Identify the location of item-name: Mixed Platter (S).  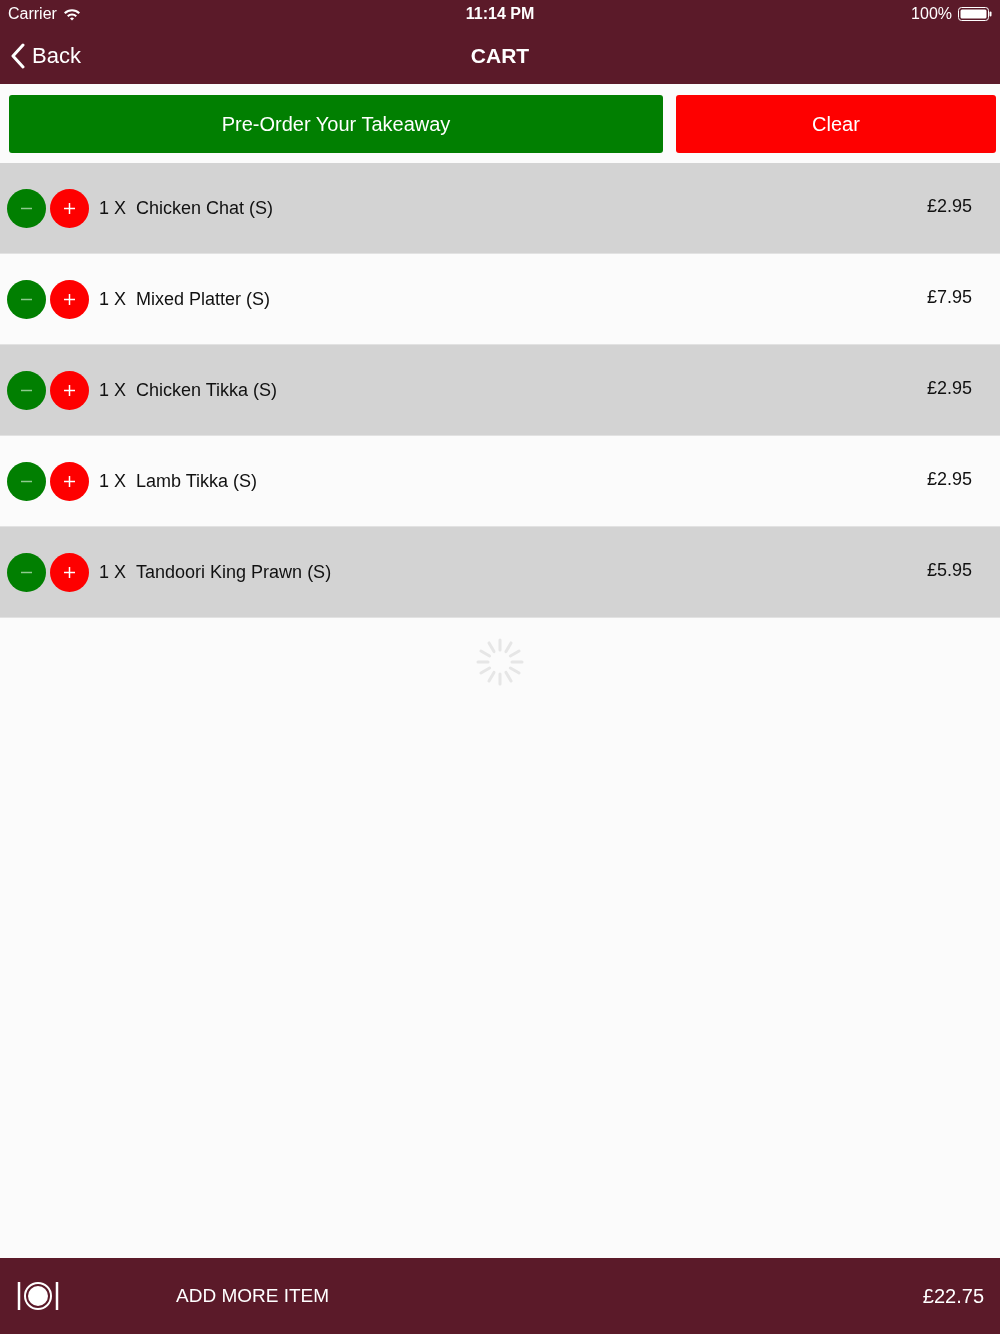
(204, 299).